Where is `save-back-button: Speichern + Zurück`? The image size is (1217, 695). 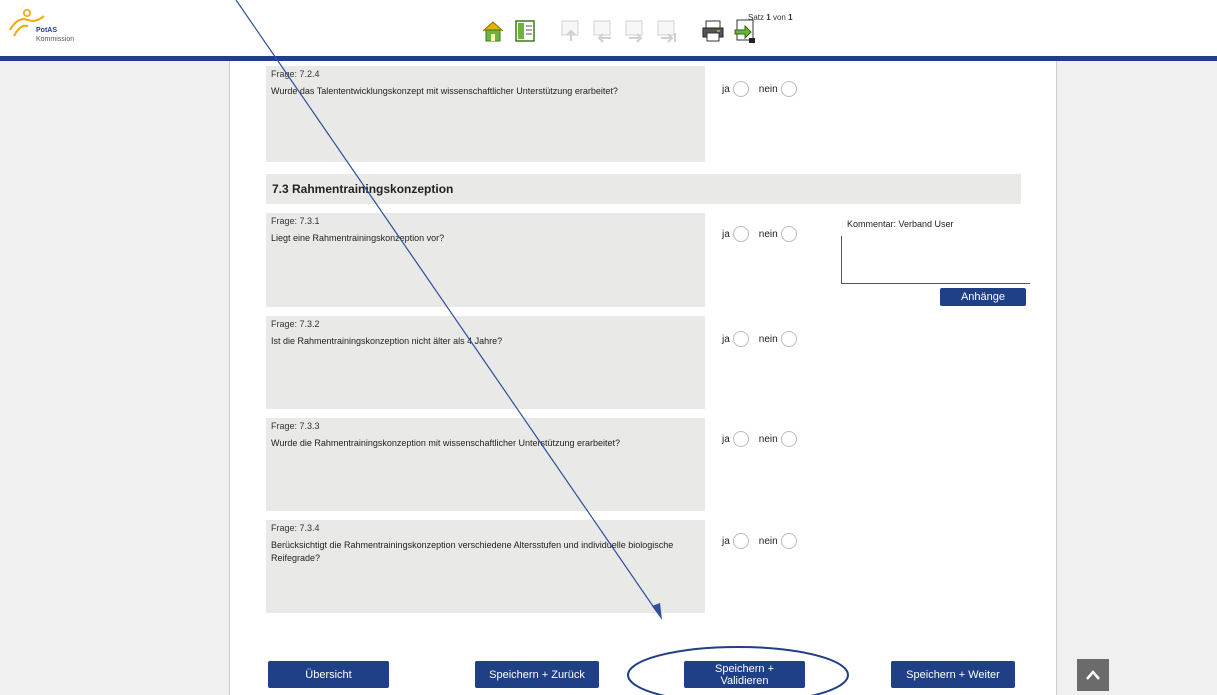 save-back-button: Speichern + Zurück is located at coordinates (537, 674).